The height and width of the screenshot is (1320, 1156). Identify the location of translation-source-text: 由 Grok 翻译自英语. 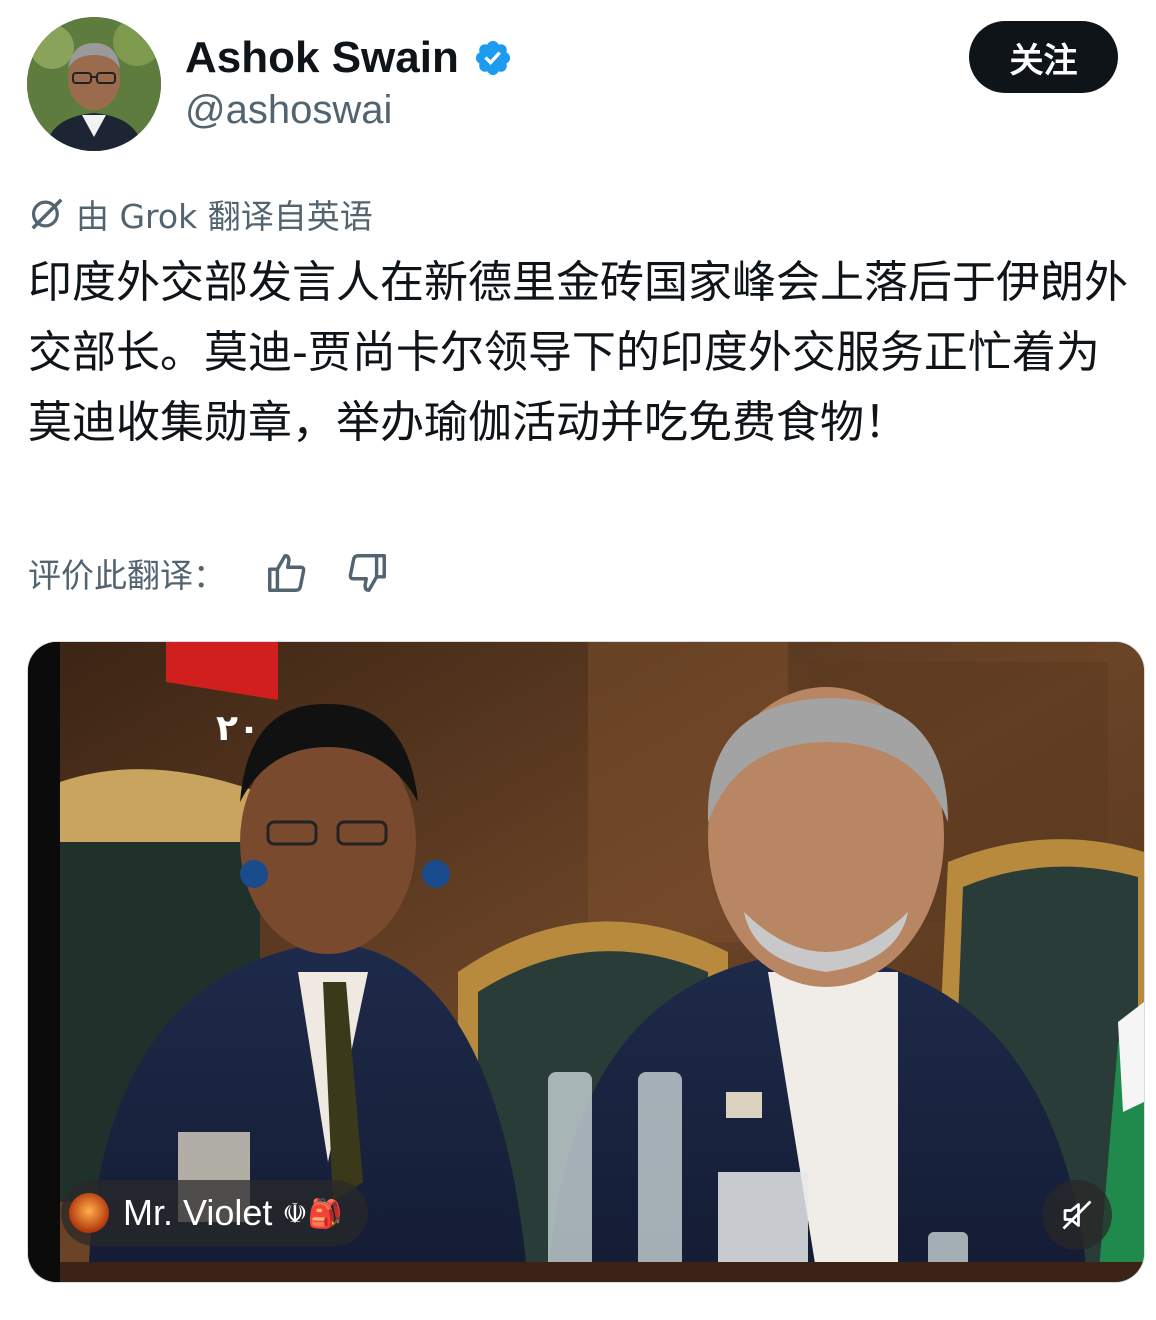
(224, 216).